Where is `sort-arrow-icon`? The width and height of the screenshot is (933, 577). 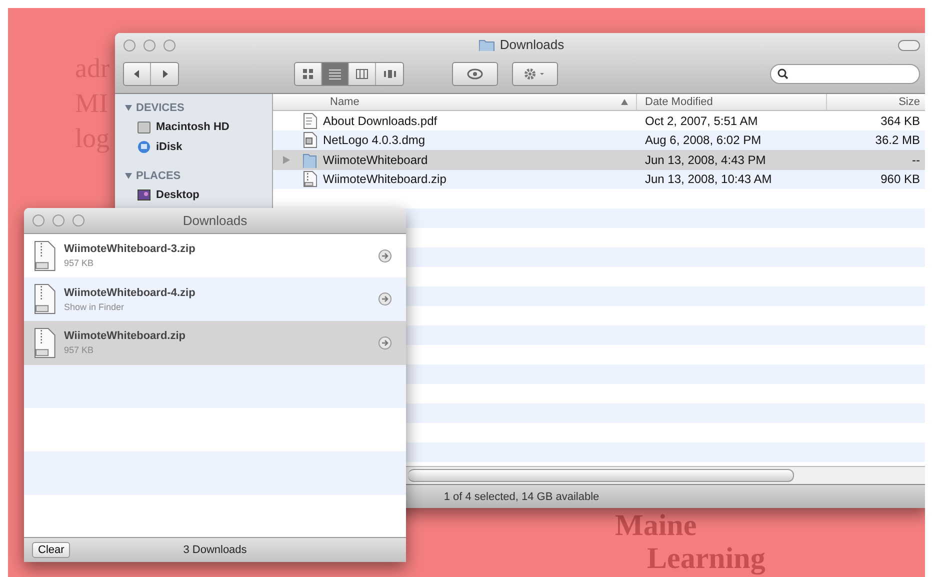 sort-arrow-icon is located at coordinates (624, 102).